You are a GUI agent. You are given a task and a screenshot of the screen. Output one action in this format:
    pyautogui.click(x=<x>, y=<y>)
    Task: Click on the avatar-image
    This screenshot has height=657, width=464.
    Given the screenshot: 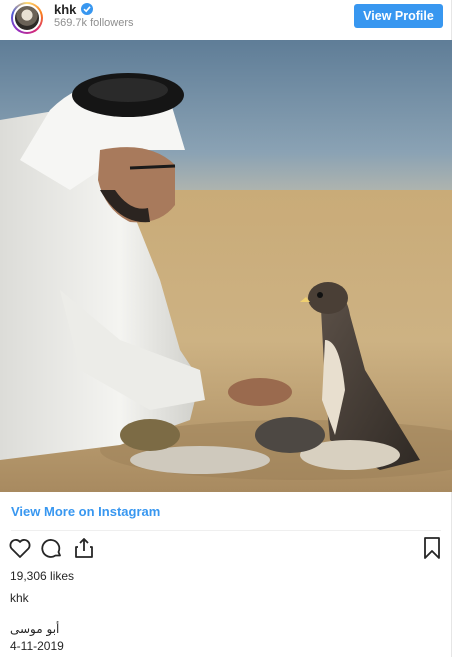 What is the action you would take?
    pyautogui.click(x=27, y=18)
    